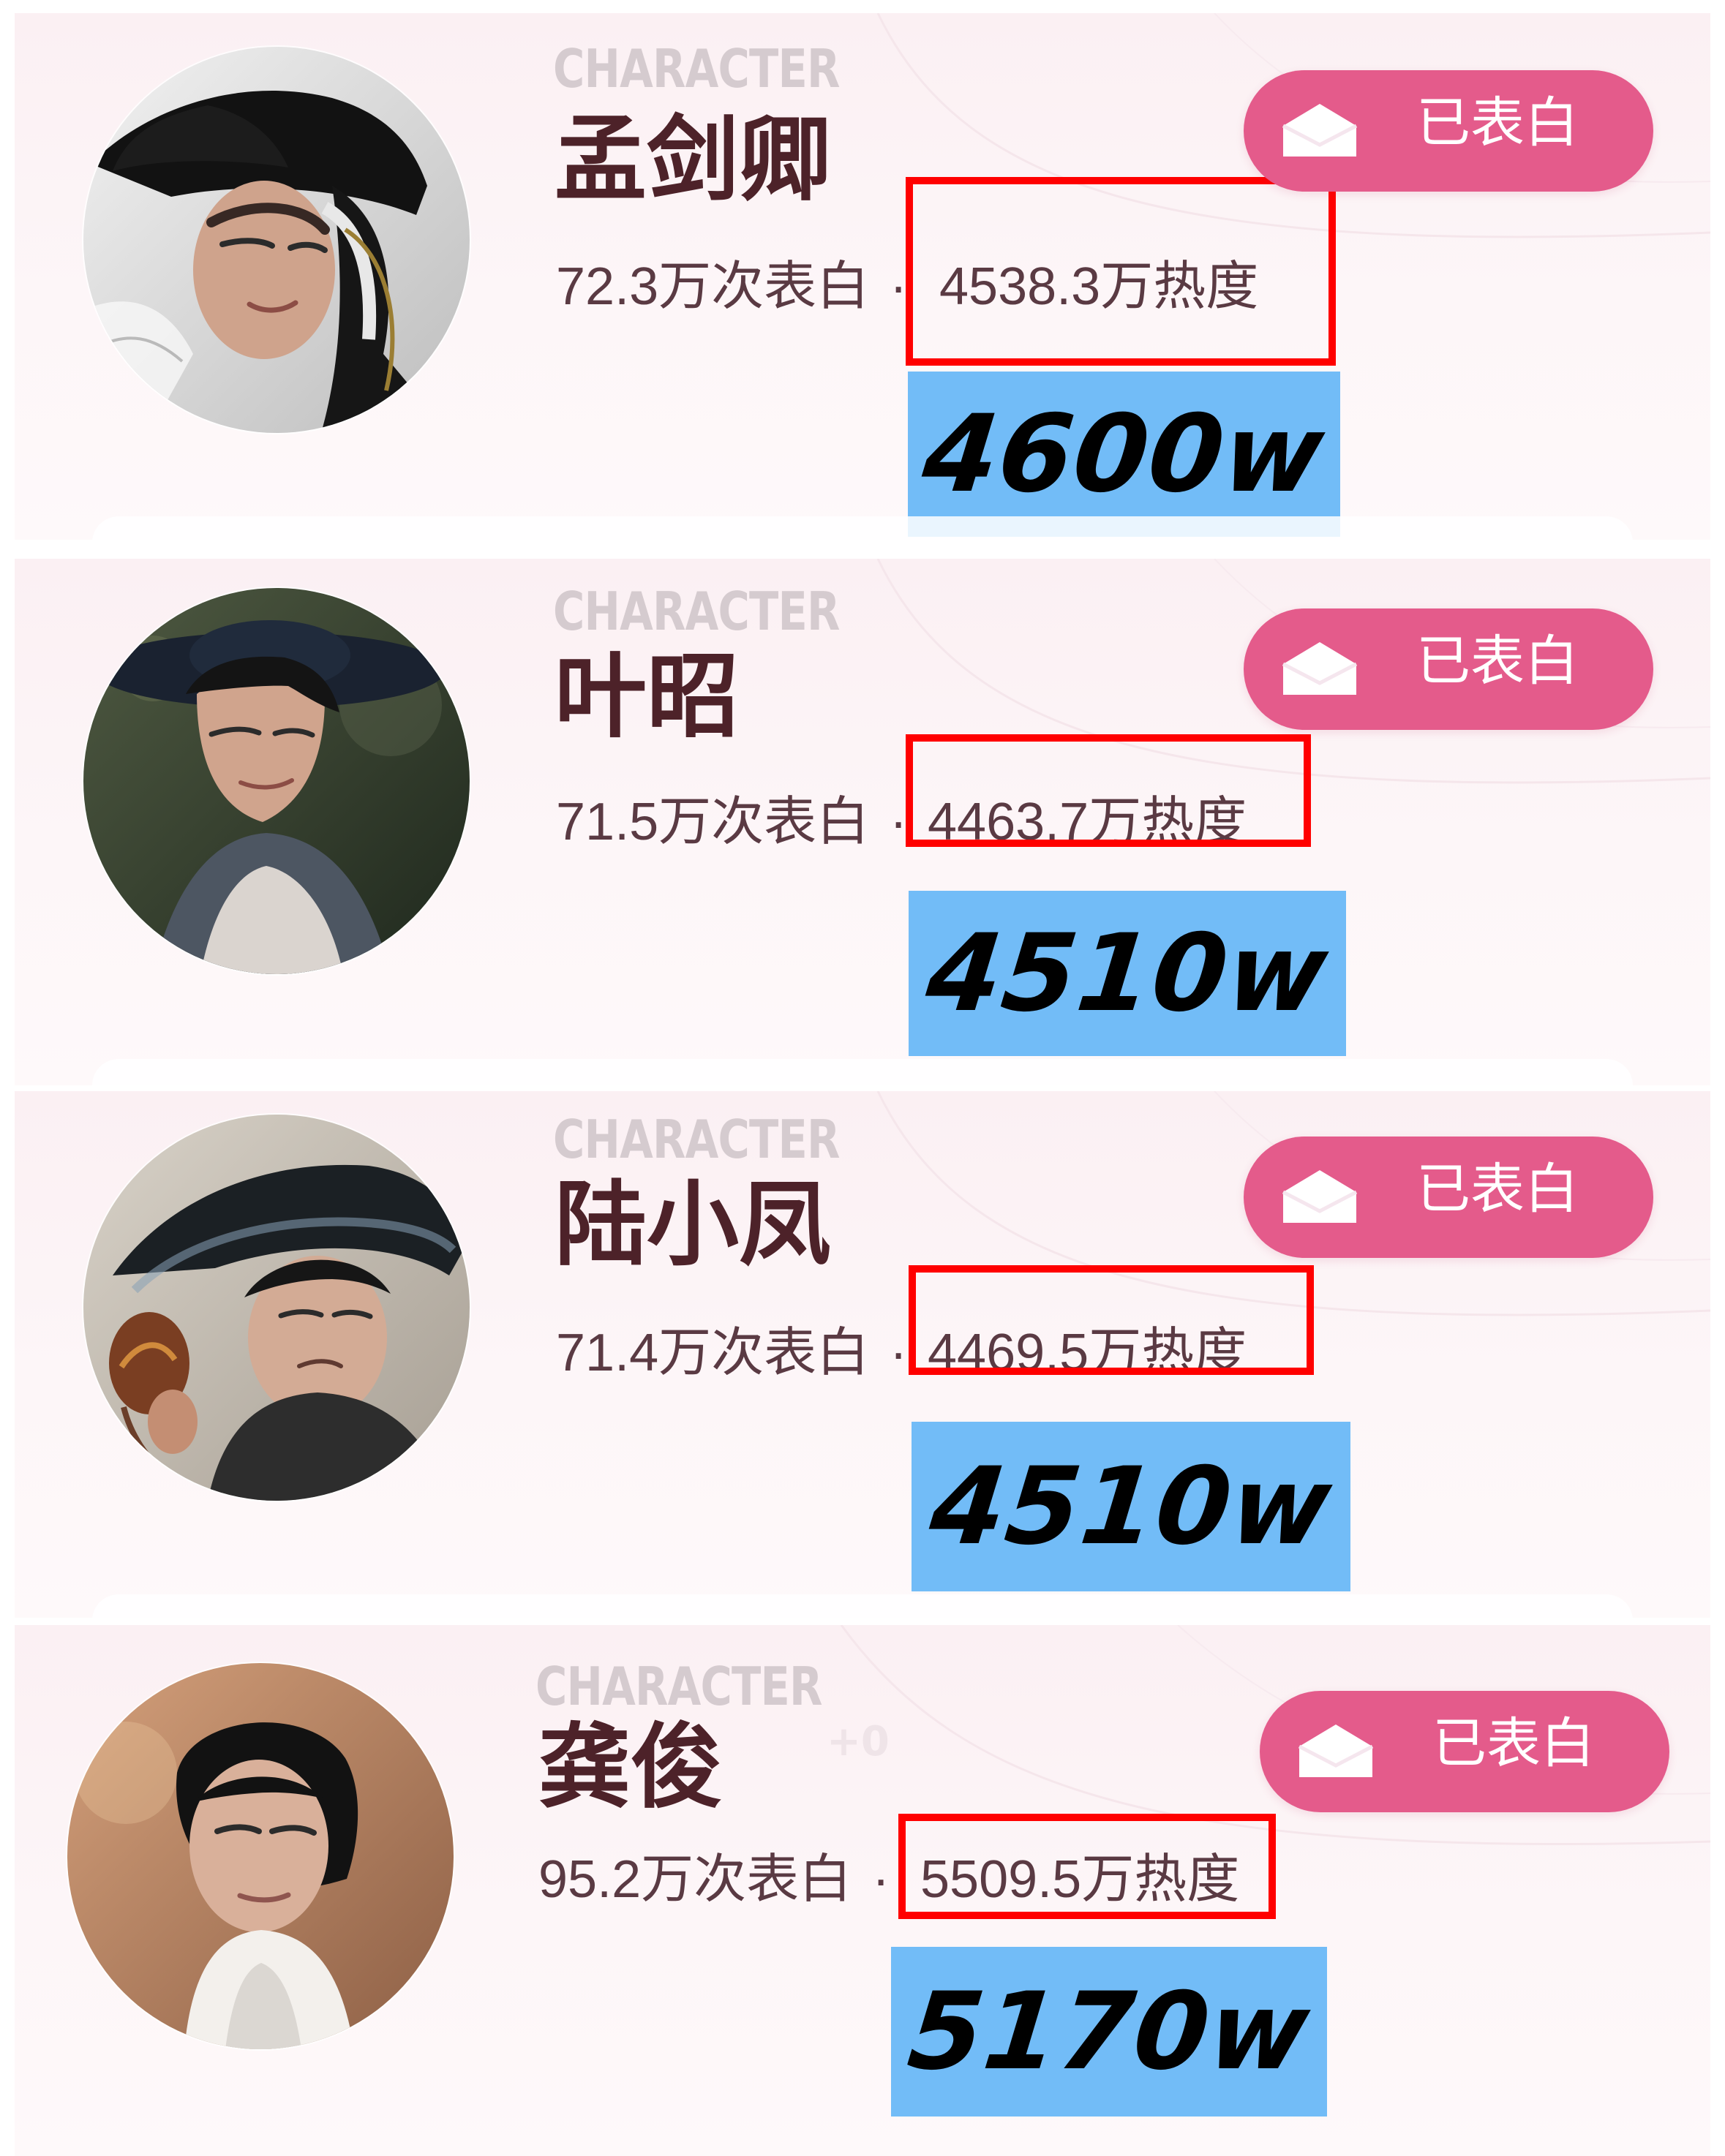 Image resolution: width=1725 pixels, height=2156 pixels. I want to click on character-name: 孟剑卿, so click(693, 160).